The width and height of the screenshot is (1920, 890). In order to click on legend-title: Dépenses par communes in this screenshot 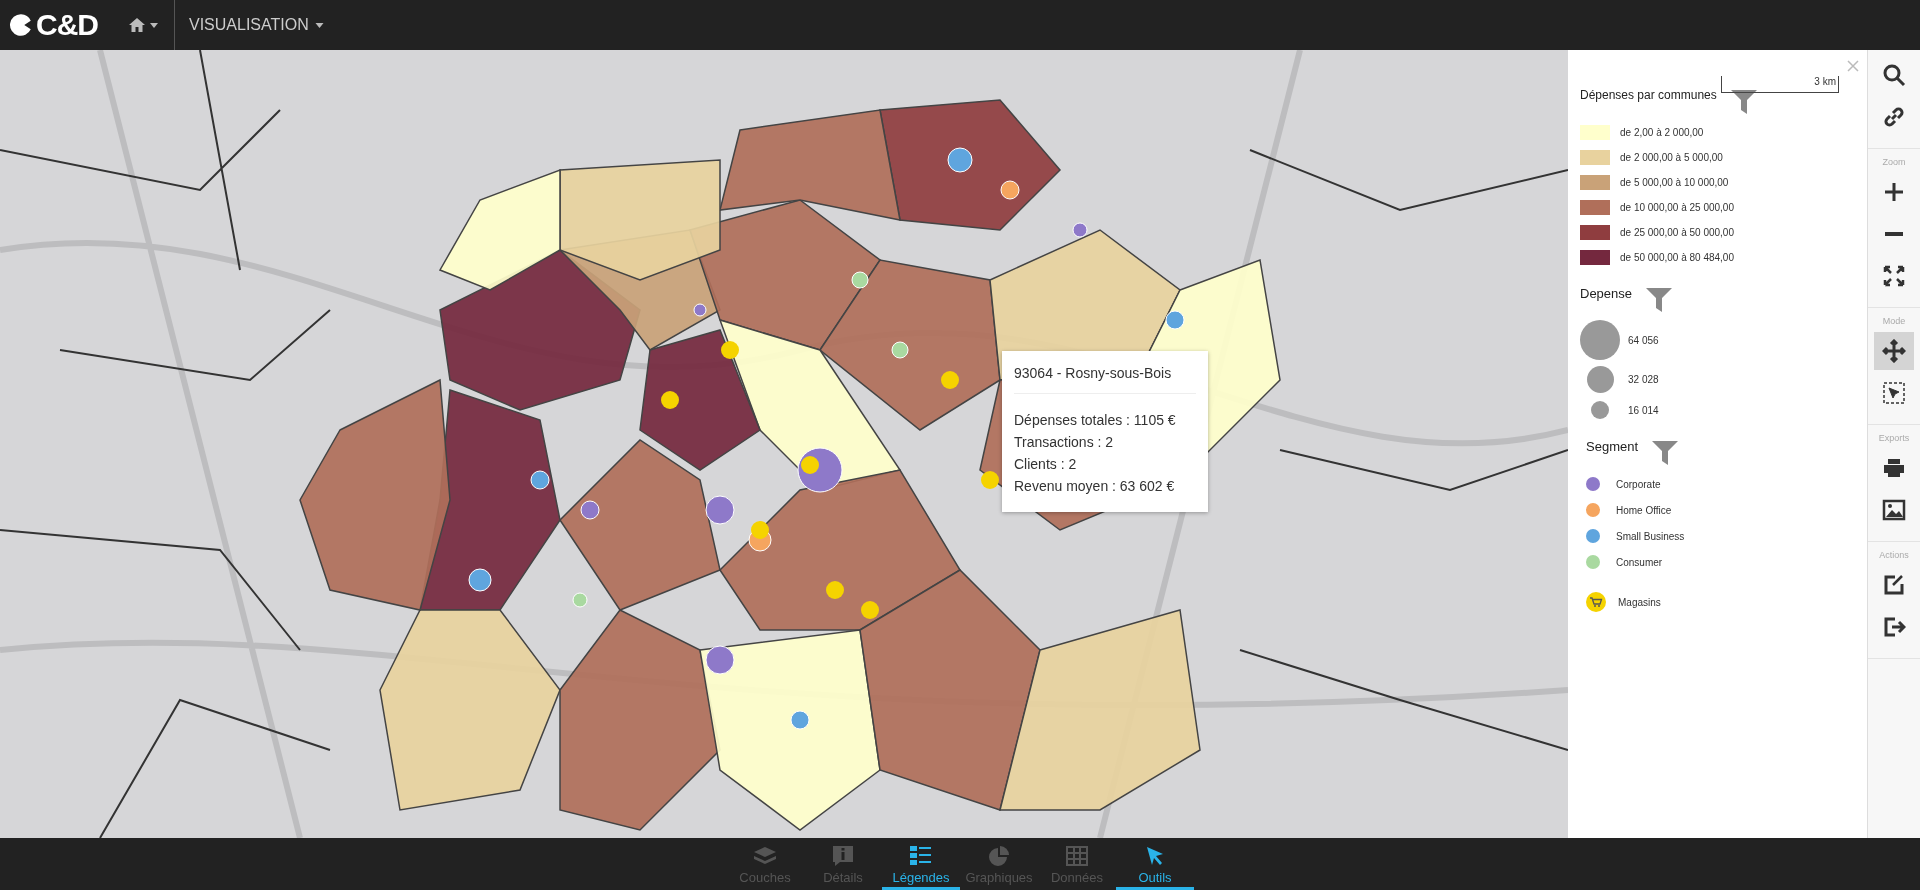, I will do `click(1648, 95)`.